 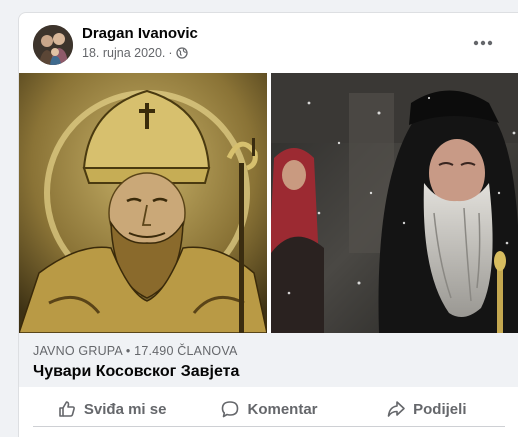 I want to click on post-date: 18. rujna 2020., so click(x=123, y=53).